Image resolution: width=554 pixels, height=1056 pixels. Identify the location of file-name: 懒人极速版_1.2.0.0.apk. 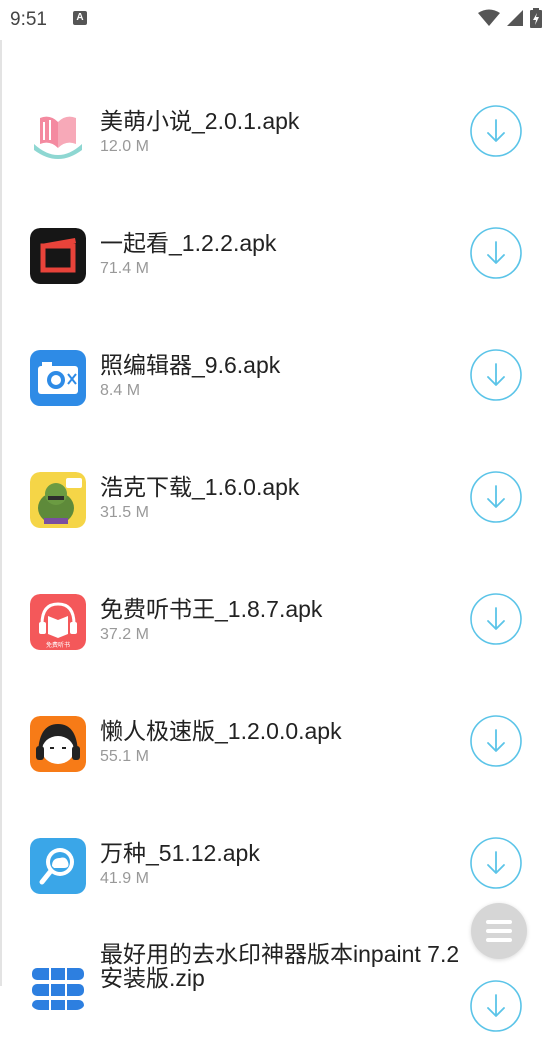
(221, 731).